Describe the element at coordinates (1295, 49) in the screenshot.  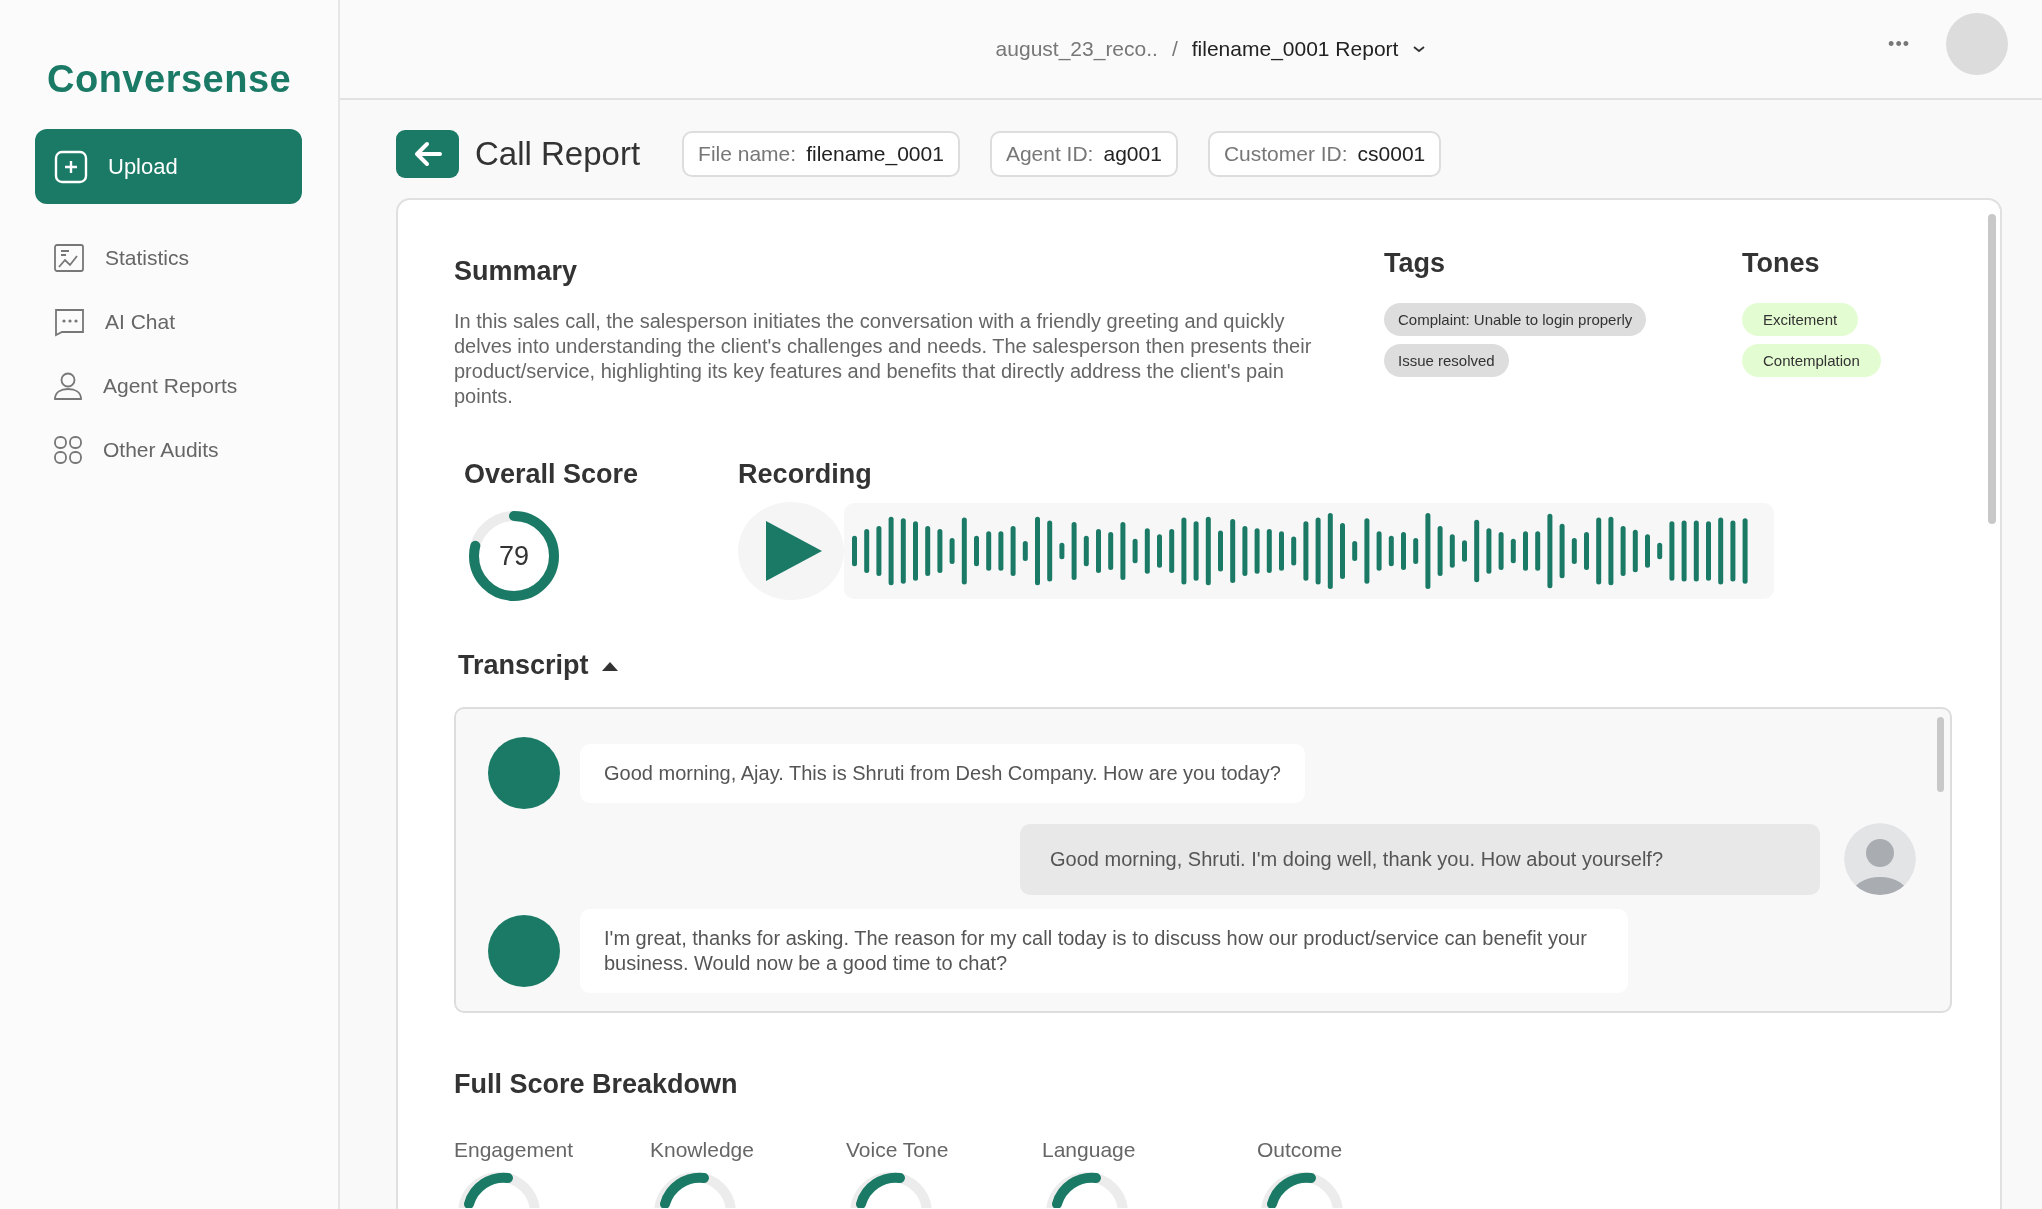
I see `breadcrumb-item: filename_0001 Report` at that location.